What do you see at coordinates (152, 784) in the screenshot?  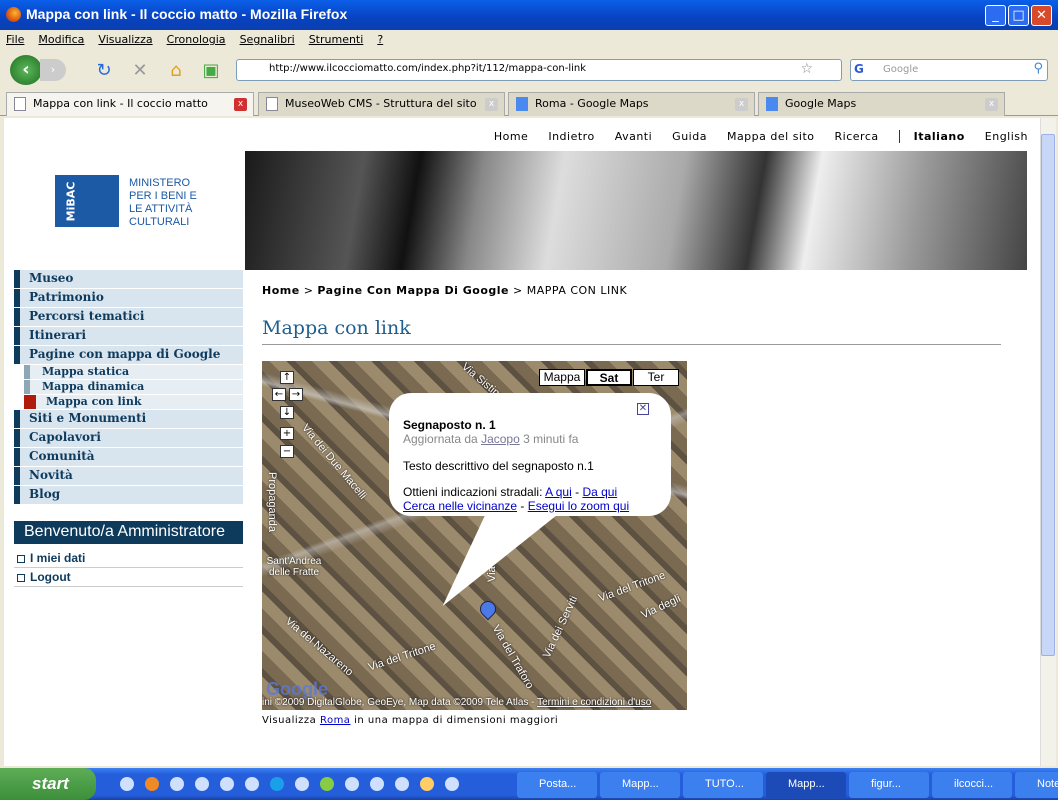 I see `firefox-quicklaunch-icon` at bounding box center [152, 784].